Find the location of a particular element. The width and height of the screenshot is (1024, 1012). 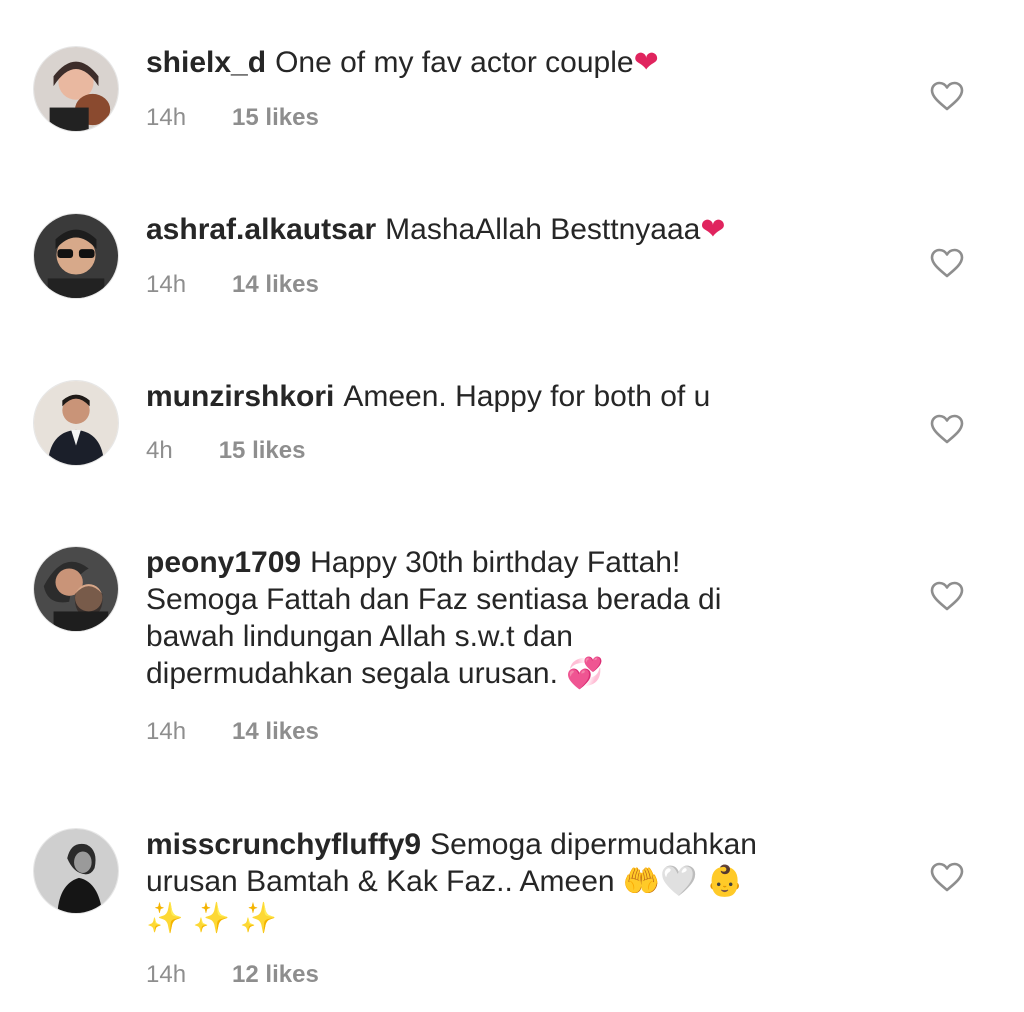

revolving-hearts-emoji: 💞 is located at coordinates (585, 673).